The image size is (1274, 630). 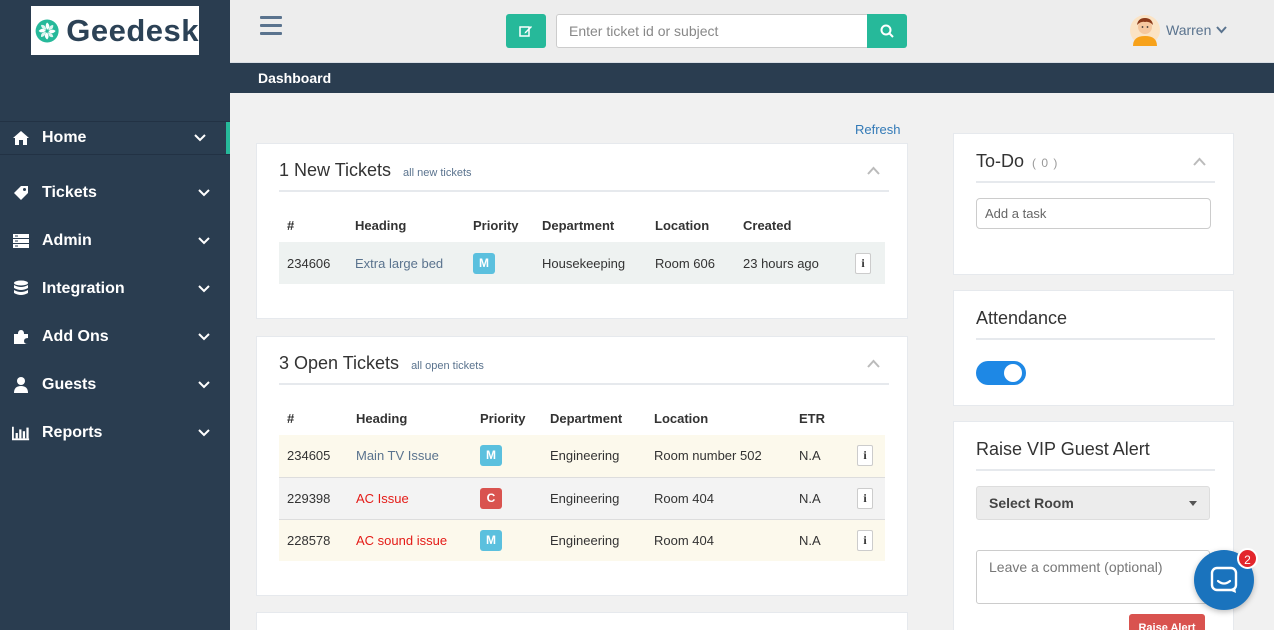 What do you see at coordinates (21, 337) in the screenshot?
I see `puzzle-icon` at bounding box center [21, 337].